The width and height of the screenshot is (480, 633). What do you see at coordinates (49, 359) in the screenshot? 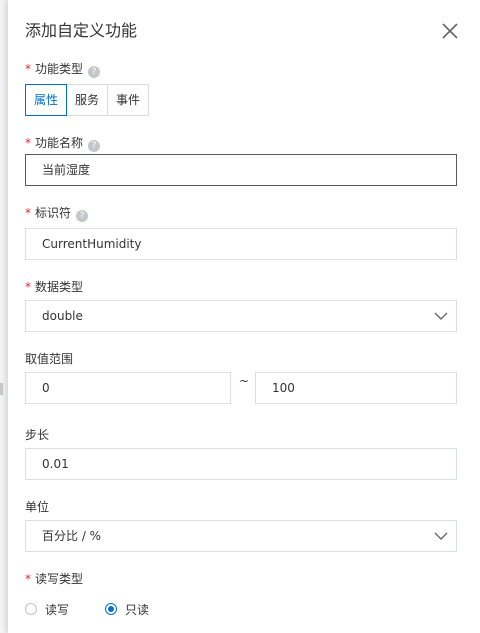
I see `range-label: 取值范围` at bounding box center [49, 359].